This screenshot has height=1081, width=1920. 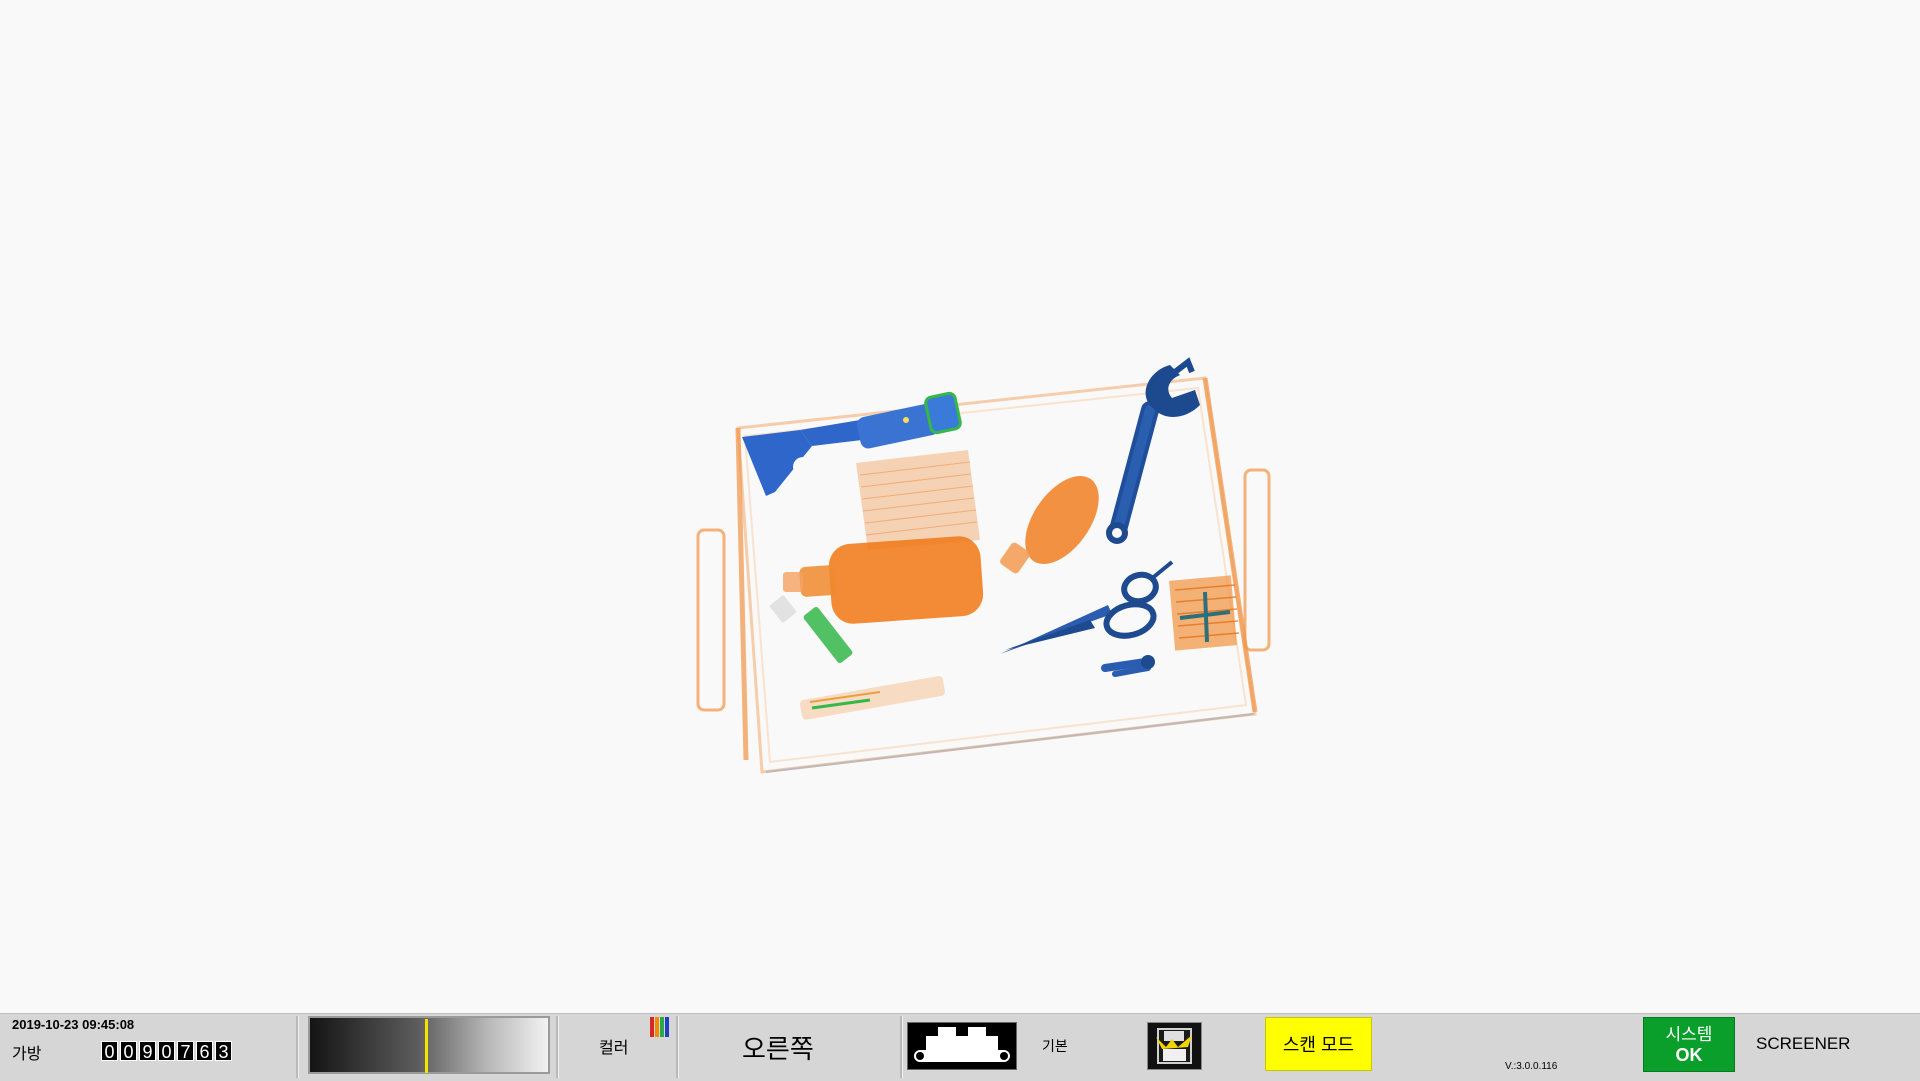 I want to click on orientation-label: 오른쪽, so click(x=778, y=1047).